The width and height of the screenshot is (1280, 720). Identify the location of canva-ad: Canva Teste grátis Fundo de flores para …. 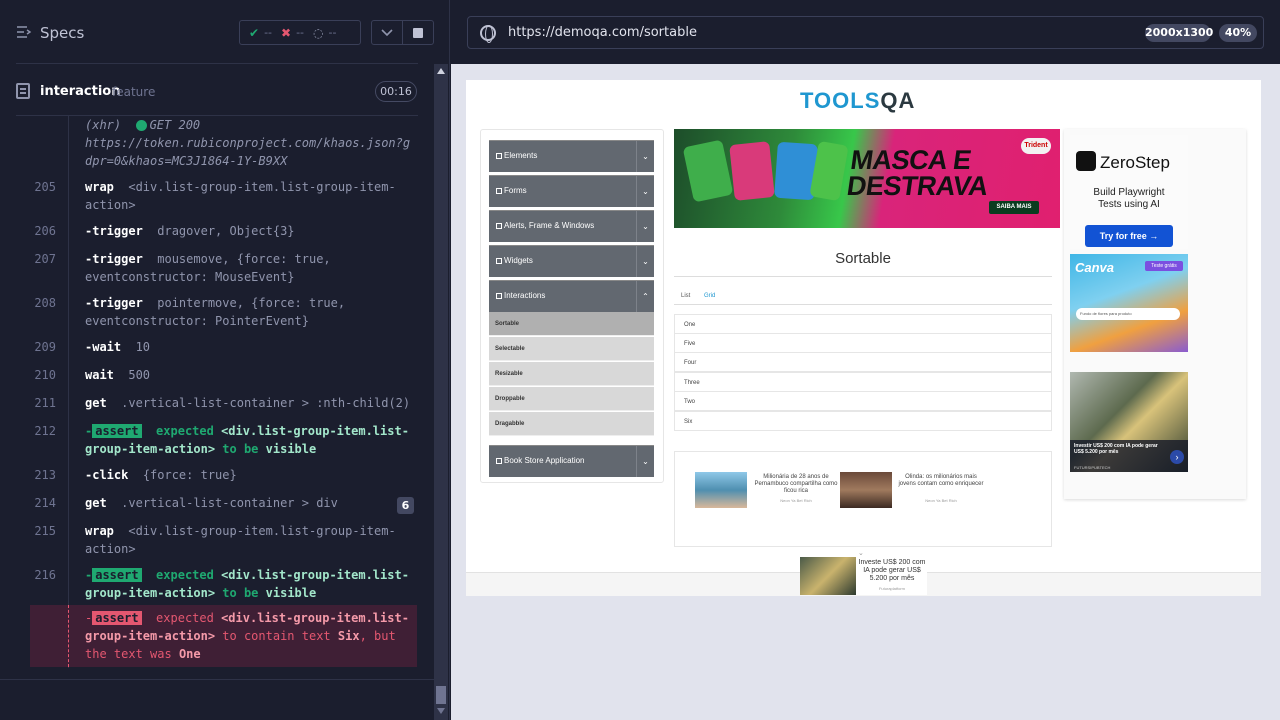
(1129, 303).